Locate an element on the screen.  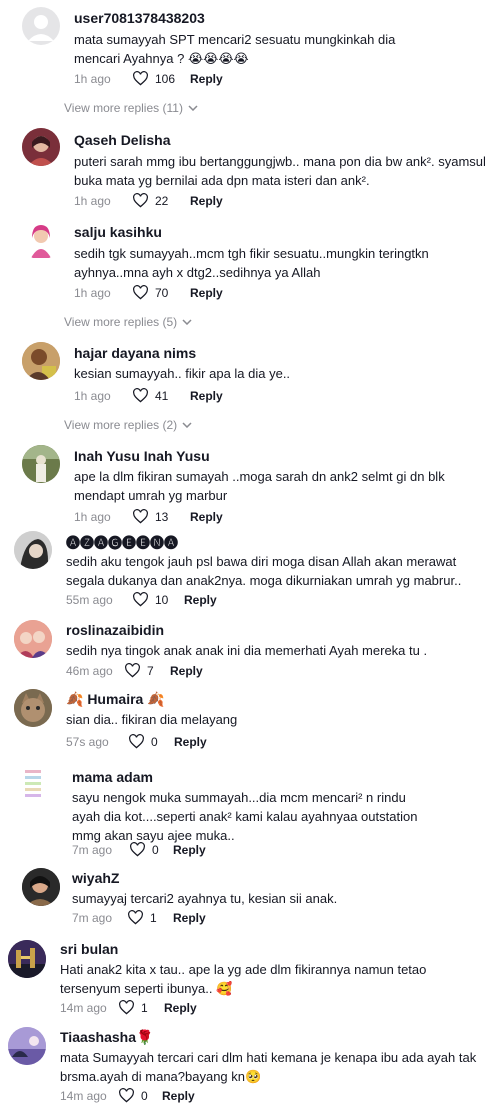
like-count: 7 is located at coordinates (150, 670).